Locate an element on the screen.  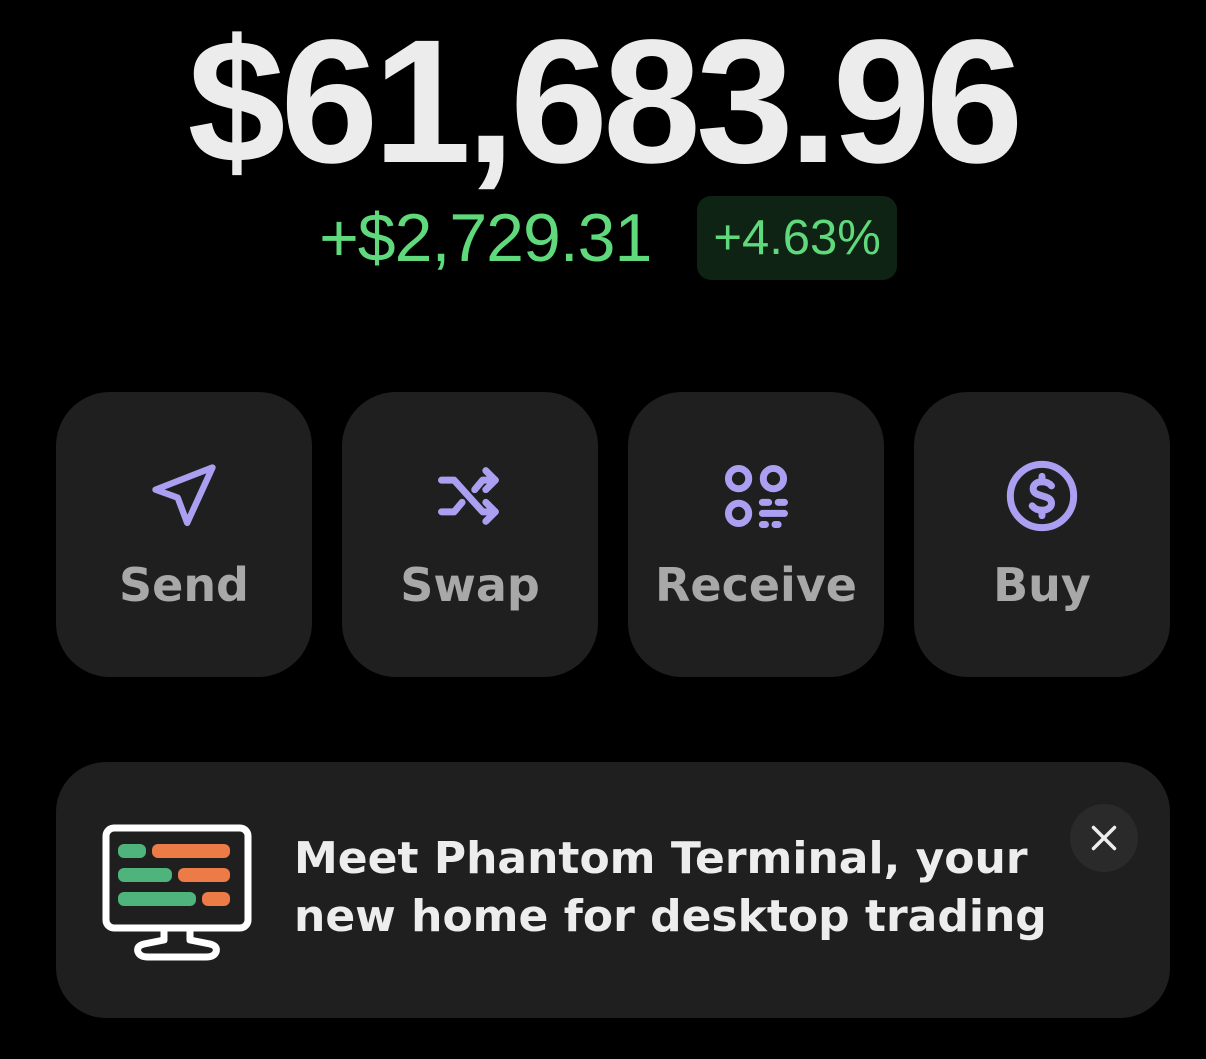
banner-line-2: new home for desktop trading is located at coordinates (670, 916).